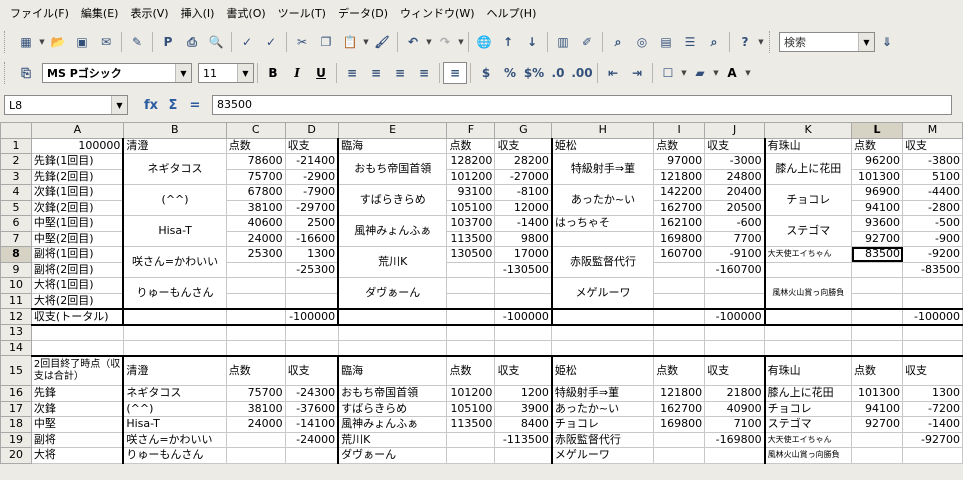  Describe the element at coordinates (602, 439) in the screenshot. I see `cell: 赤阪監督代行` at that location.